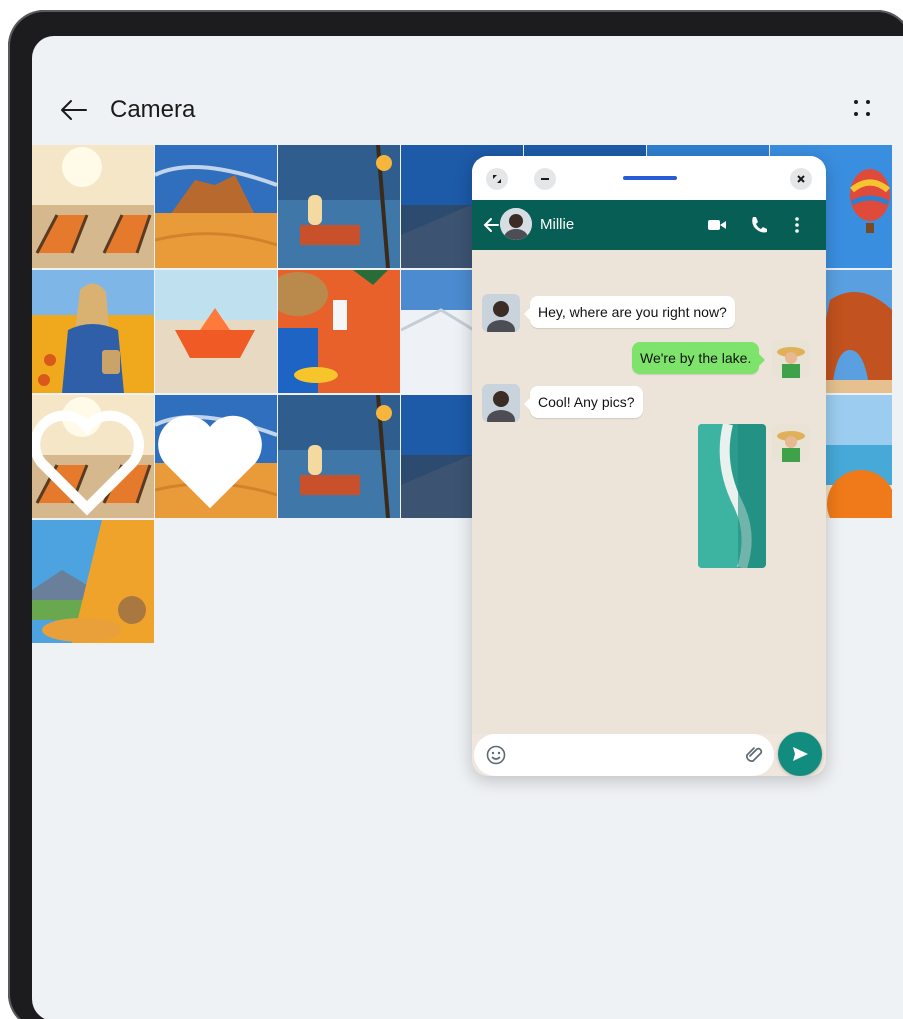 The height and width of the screenshot is (1019, 903). I want to click on message-input-pill, so click(624, 755).